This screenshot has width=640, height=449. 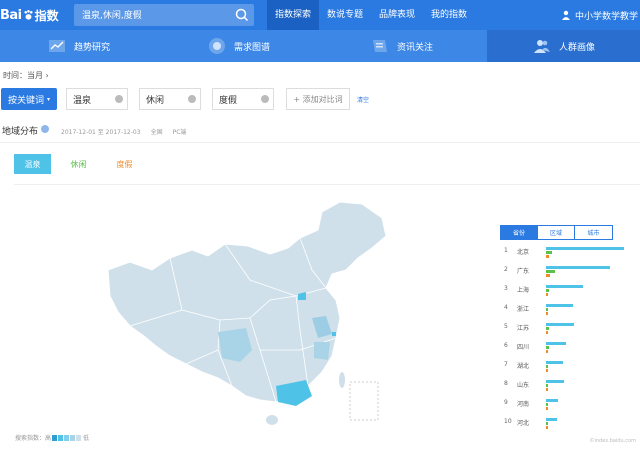 I want to click on time-selector: 时间：当月 ›, so click(x=26, y=75).